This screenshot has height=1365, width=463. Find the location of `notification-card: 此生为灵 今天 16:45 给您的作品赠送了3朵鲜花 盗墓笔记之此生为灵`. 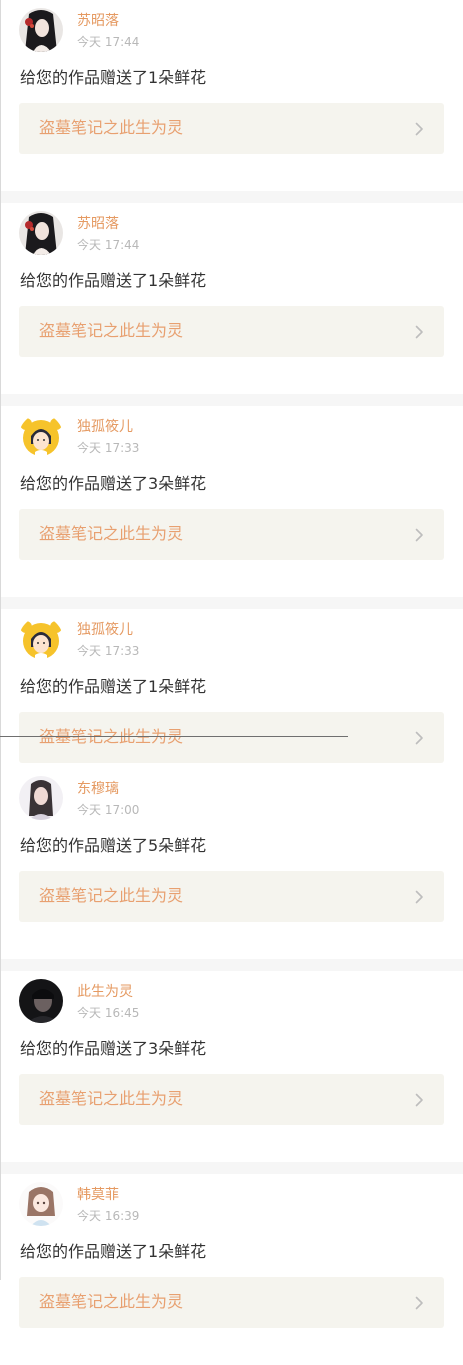

notification-card: 此生为灵 今天 16:45 给您的作品赠送了3朵鲜花 盗墓笔记之此生为灵 is located at coordinates (231, 1066).